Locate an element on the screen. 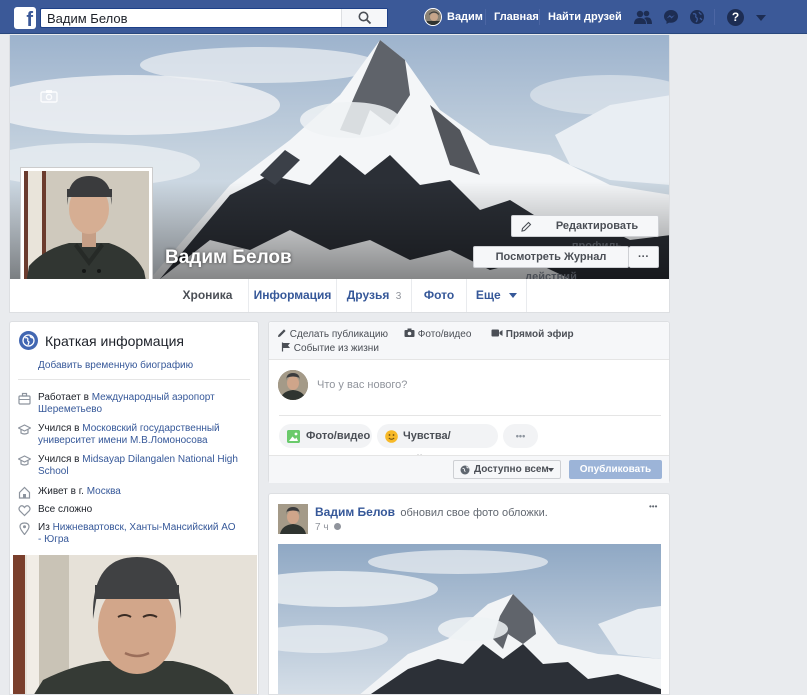 This screenshot has width=807, height=695. post-timestamp: 7 ч is located at coordinates (328, 527).